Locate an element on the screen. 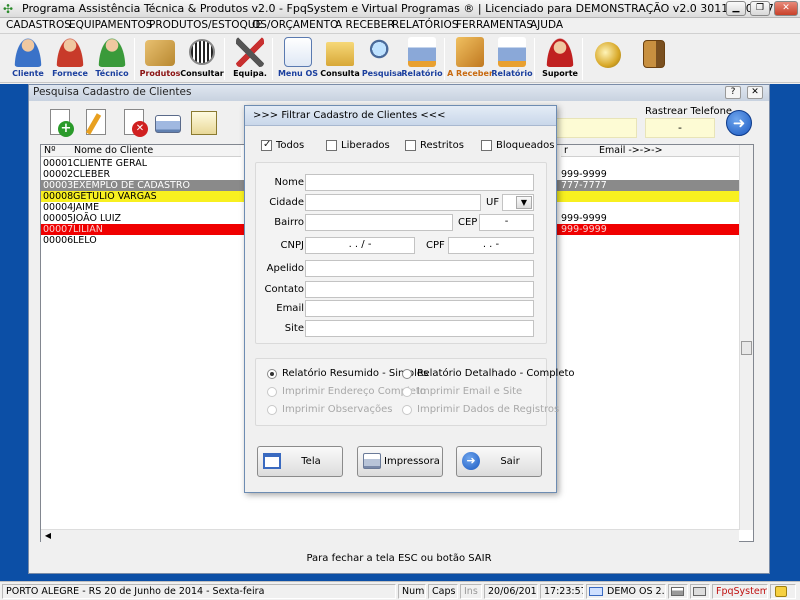 The image size is (800, 600). menu-ajuda: AJUDA is located at coordinates (546, 25).